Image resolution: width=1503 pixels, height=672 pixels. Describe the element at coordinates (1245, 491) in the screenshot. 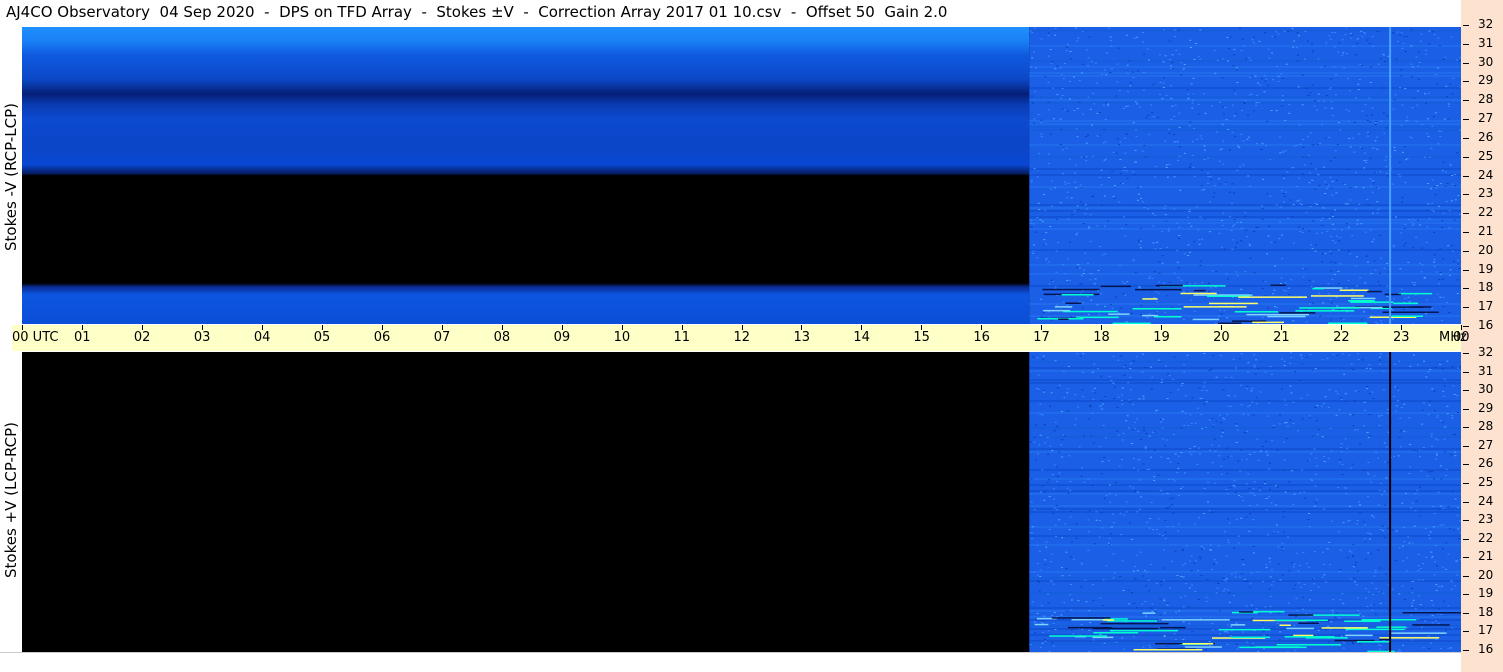

I see `bottom-row` at that location.